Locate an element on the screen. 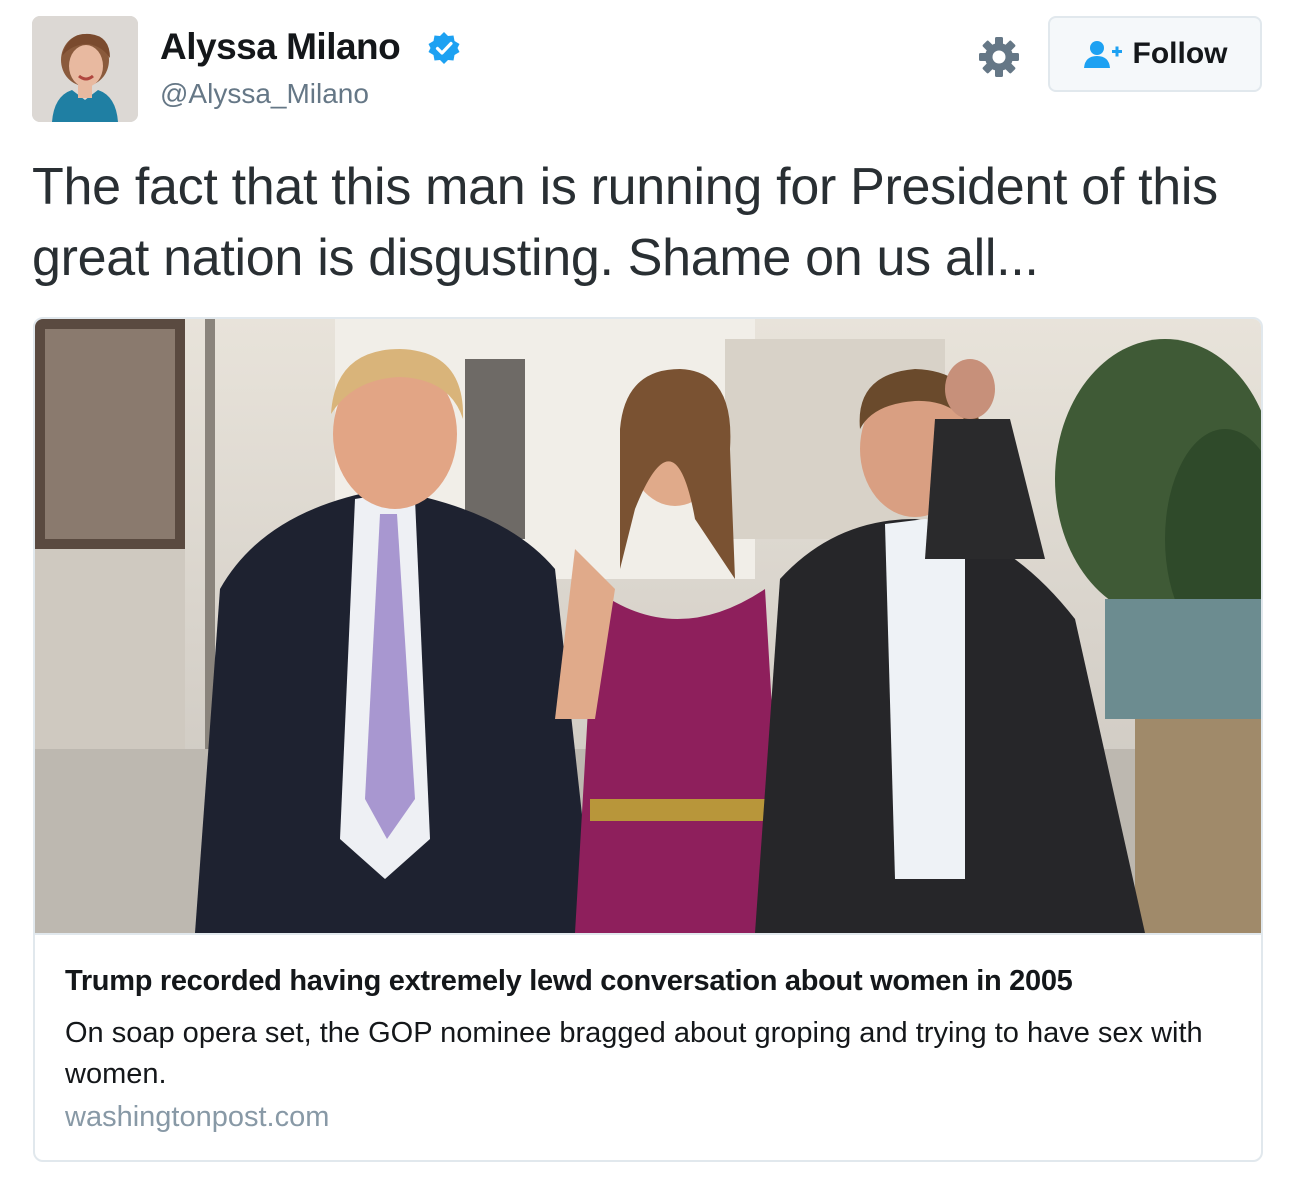 This screenshot has width=1298, height=1188. card-domain: washingtonpost.com is located at coordinates (197, 1117).